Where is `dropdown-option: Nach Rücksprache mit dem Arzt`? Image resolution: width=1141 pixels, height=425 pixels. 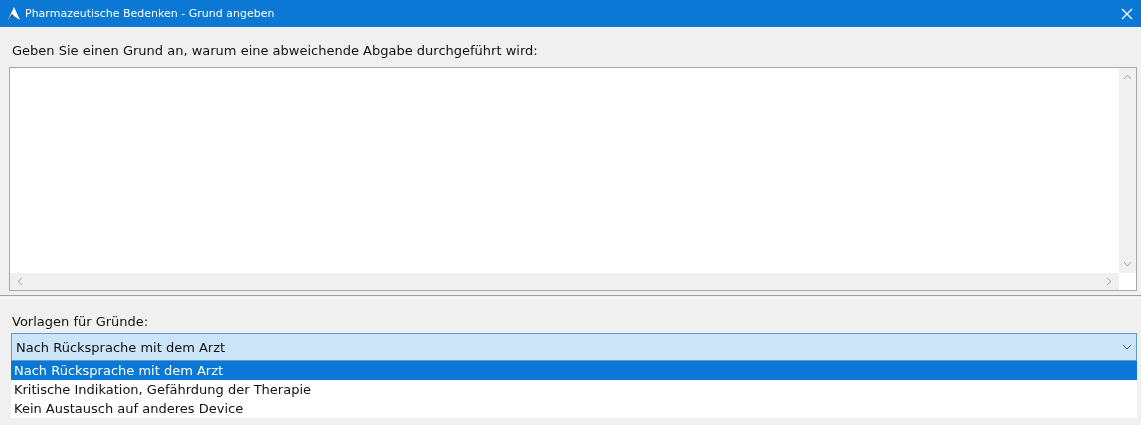
dropdown-option: Nach Rücksprache mit dem Arzt is located at coordinates (574, 370).